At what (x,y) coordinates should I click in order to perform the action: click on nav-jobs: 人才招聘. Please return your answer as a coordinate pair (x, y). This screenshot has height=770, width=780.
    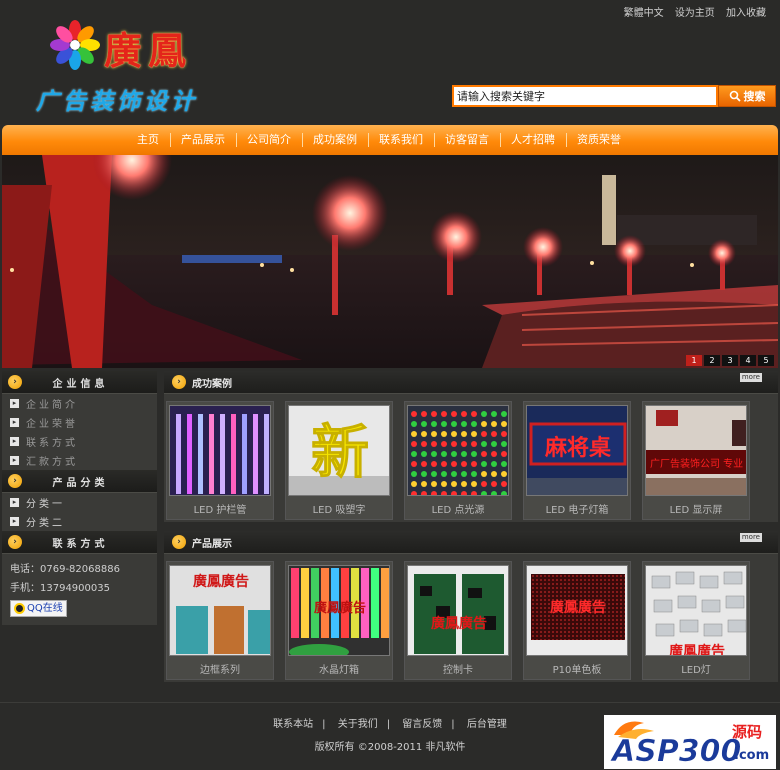
    Looking at the image, I should click on (533, 140).